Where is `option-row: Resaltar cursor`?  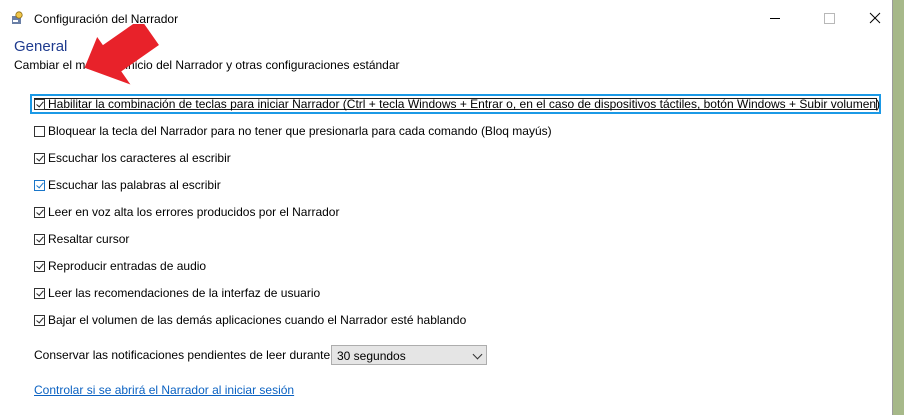 option-row: Resaltar cursor is located at coordinates (81, 239).